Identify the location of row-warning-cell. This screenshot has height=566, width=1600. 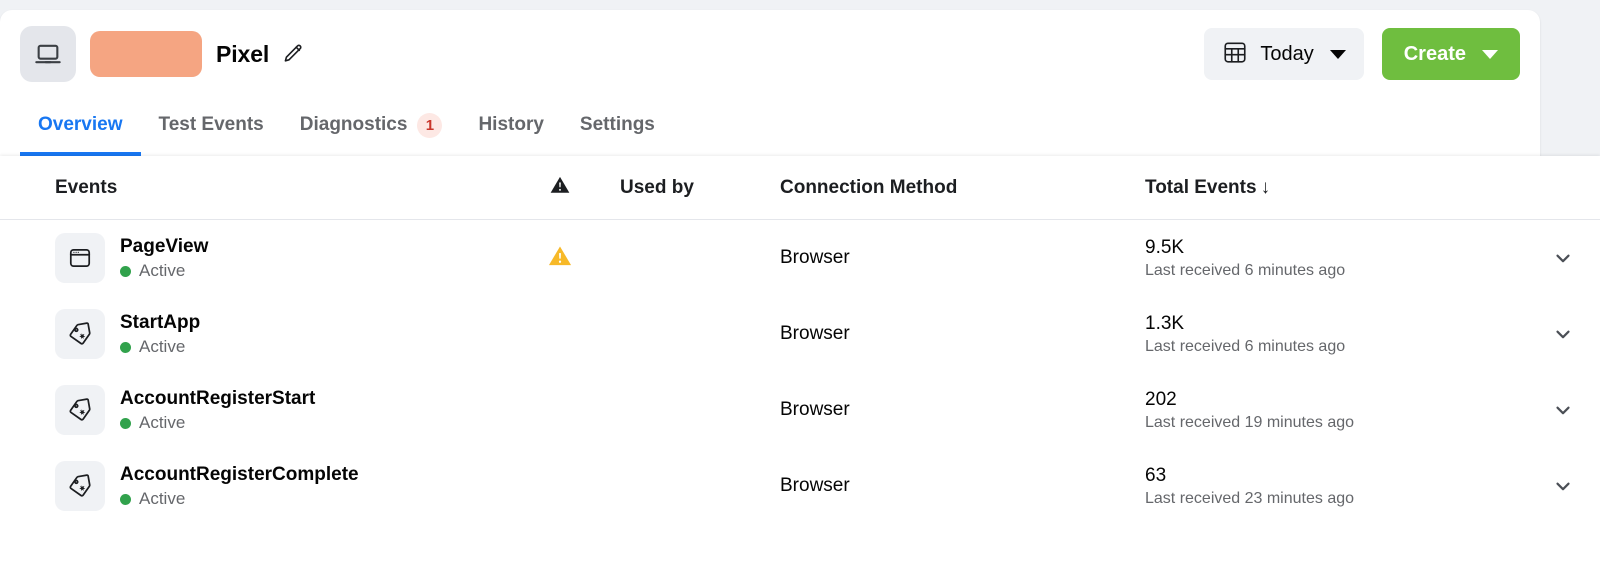
(560, 258).